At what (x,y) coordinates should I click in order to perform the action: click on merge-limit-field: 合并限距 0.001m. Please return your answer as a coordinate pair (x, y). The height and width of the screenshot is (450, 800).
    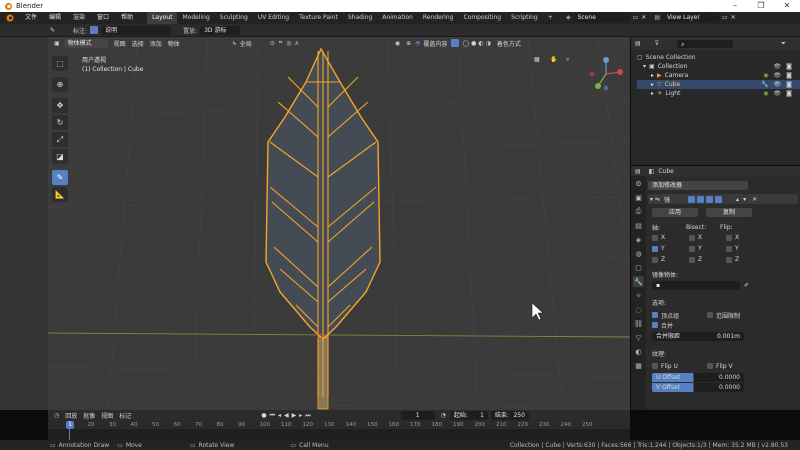
    Looking at the image, I should click on (698, 336).